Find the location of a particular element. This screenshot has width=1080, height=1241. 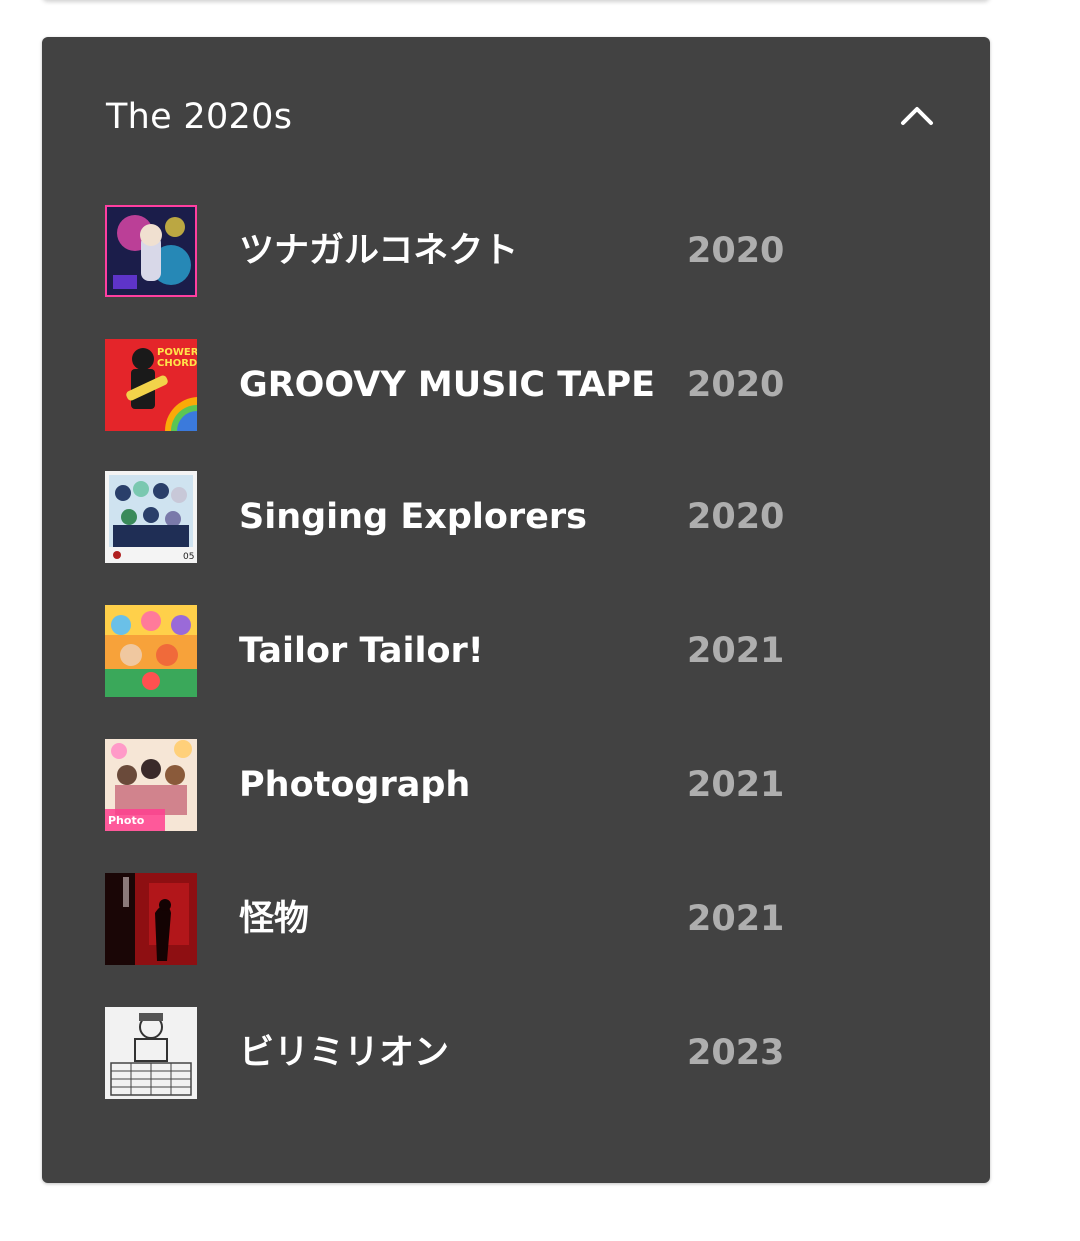

album-title: 怪物 is located at coordinates (274, 919).